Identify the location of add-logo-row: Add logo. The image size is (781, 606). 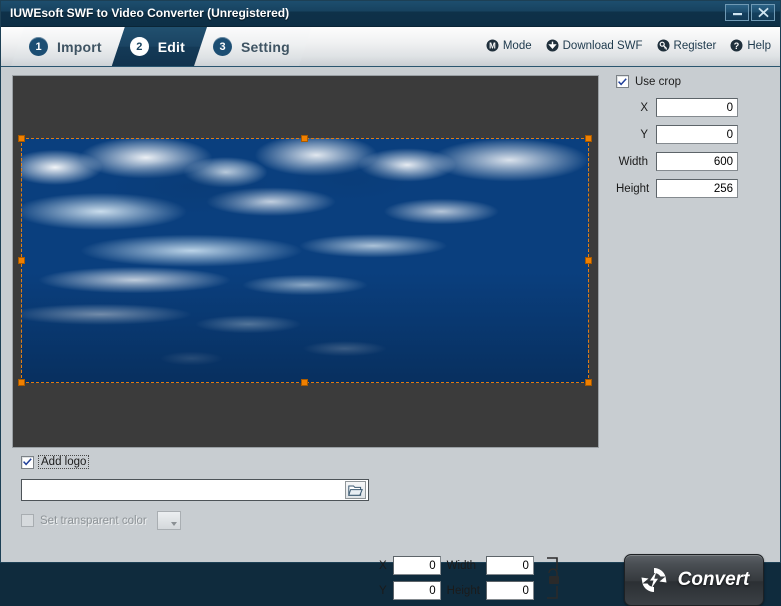
(301, 462).